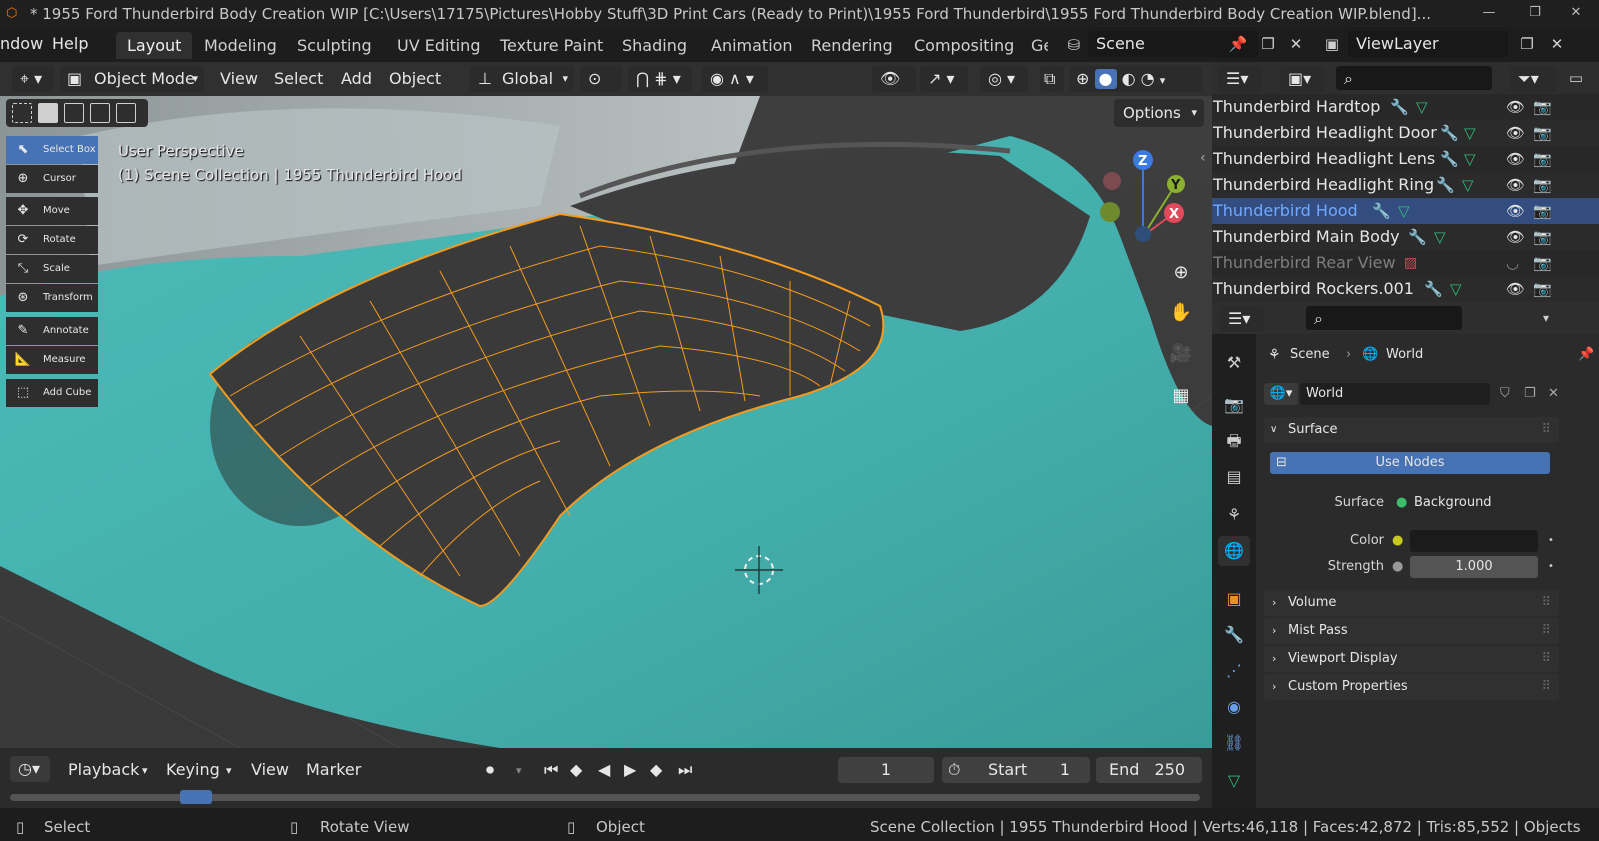  What do you see at coordinates (196, 797) in the screenshot?
I see `playhead-handle` at bounding box center [196, 797].